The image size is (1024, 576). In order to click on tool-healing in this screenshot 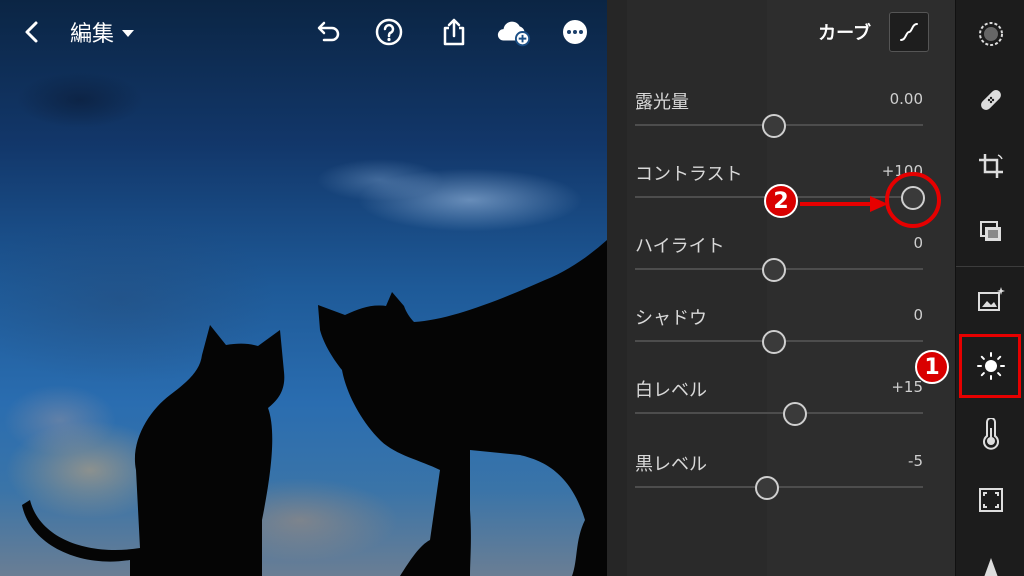, I will do `click(990, 100)`.